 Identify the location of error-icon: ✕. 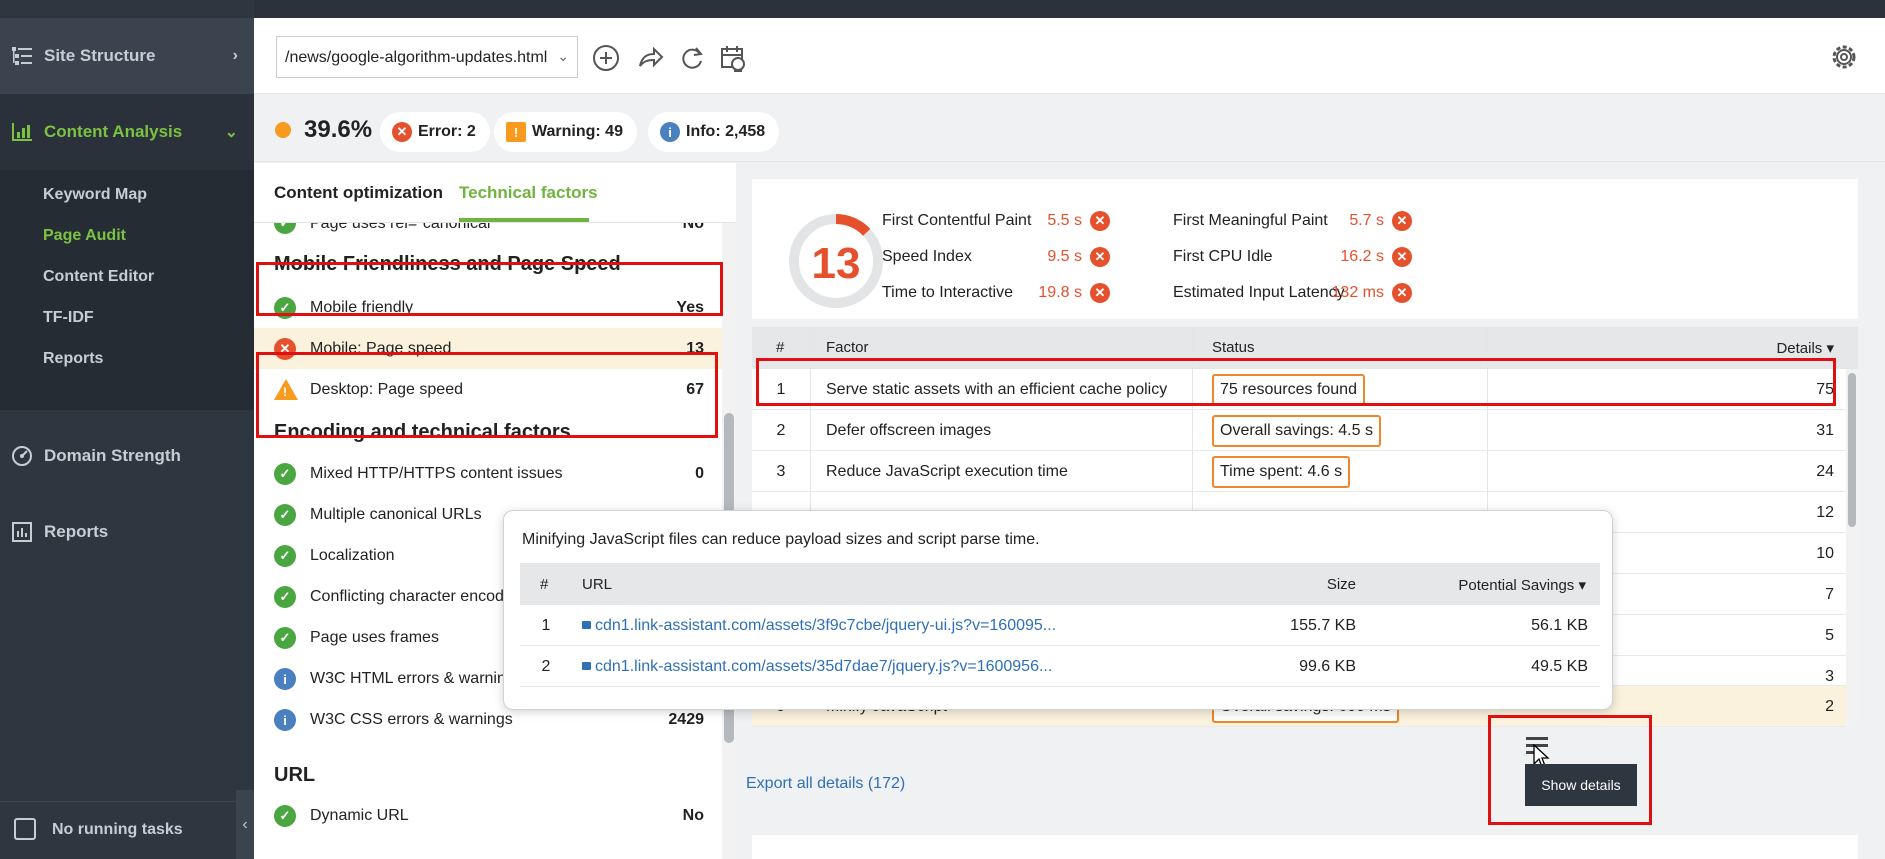
(285, 349).